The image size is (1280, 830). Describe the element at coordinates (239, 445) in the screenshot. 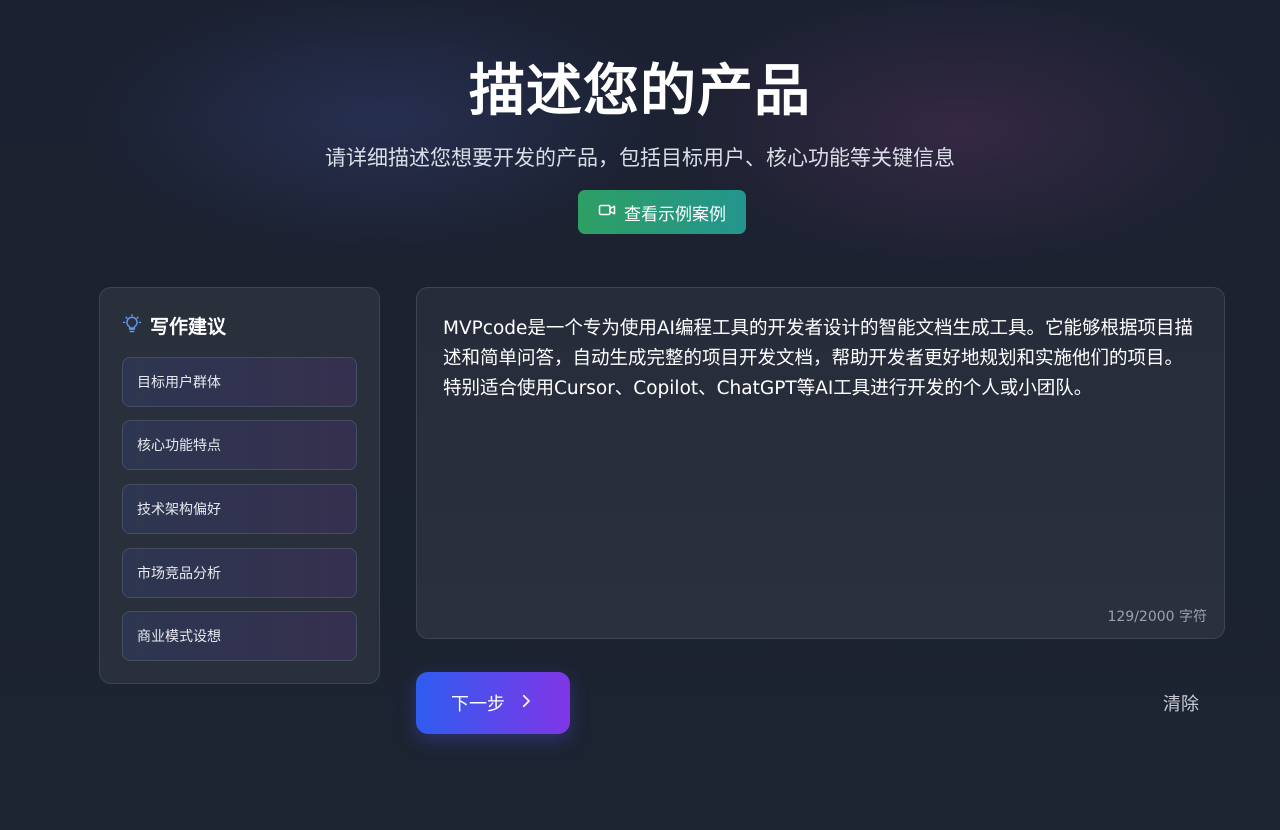

I see `tip-core-features: 核心功能特点` at that location.